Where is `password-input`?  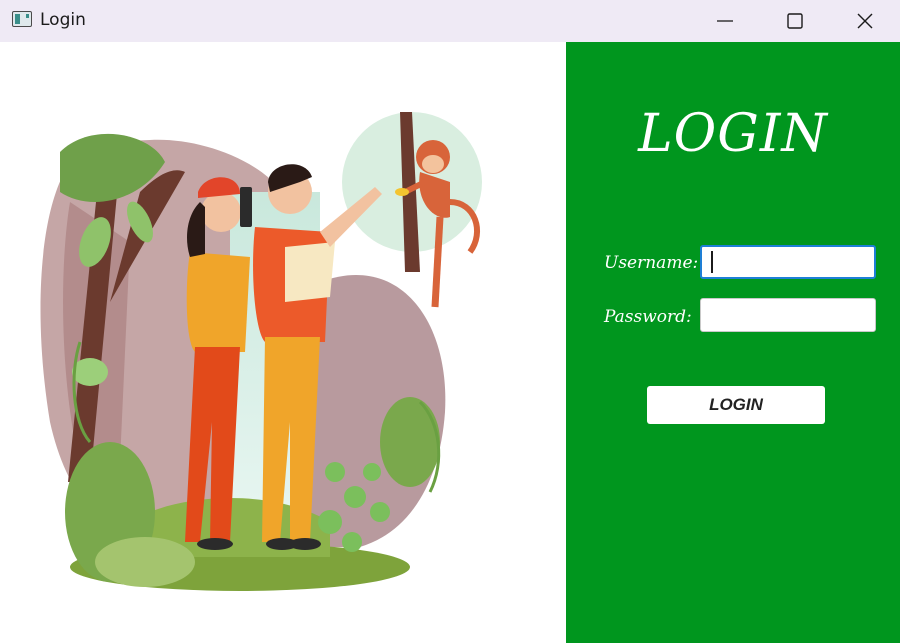 password-input is located at coordinates (788, 315).